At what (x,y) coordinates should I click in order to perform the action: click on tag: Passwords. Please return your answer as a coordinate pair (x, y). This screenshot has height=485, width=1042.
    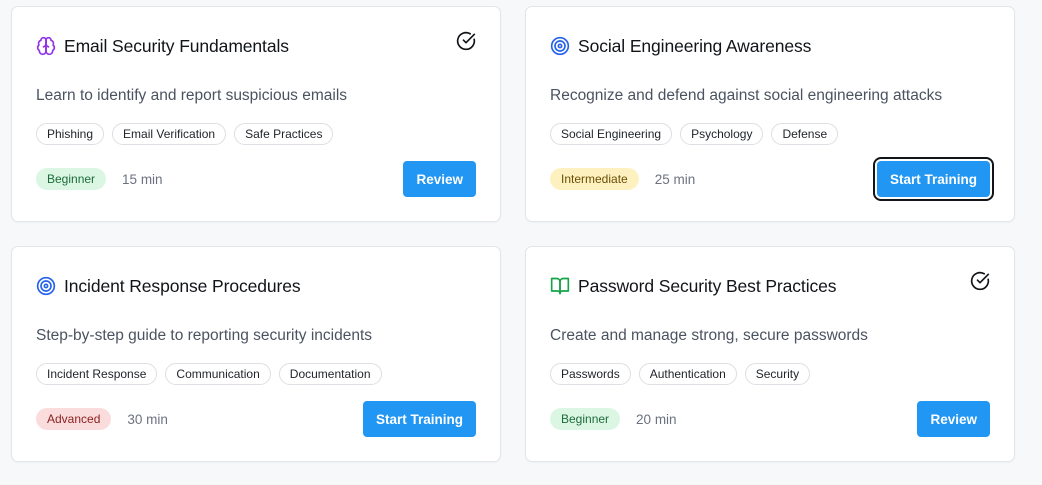
    Looking at the image, I should click on (590, 374).